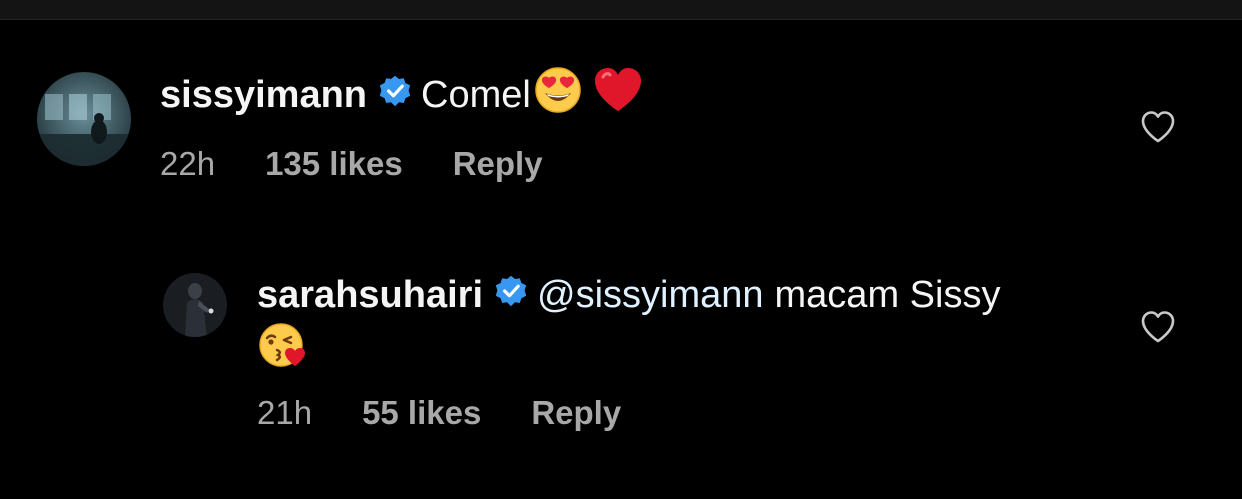 This screenshot has width=1242, height=499. I want to click on red-heart-emoji, so click(618, 95).